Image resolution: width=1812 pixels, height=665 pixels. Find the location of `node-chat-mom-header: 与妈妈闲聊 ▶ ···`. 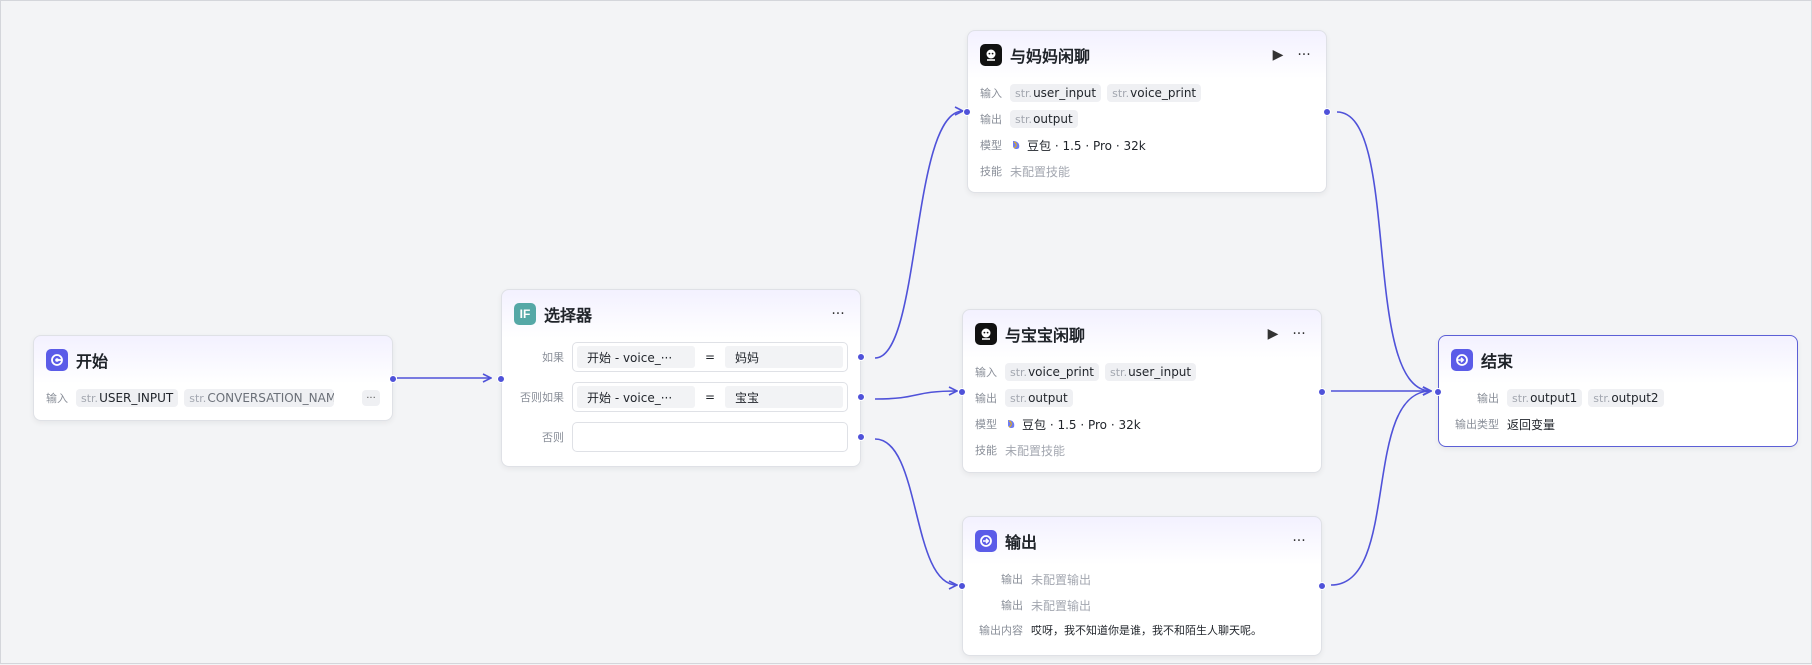

node-chat-mom-header: 与妈妈闲聊 ▶ ··· is located at coordinates (1147, 55).